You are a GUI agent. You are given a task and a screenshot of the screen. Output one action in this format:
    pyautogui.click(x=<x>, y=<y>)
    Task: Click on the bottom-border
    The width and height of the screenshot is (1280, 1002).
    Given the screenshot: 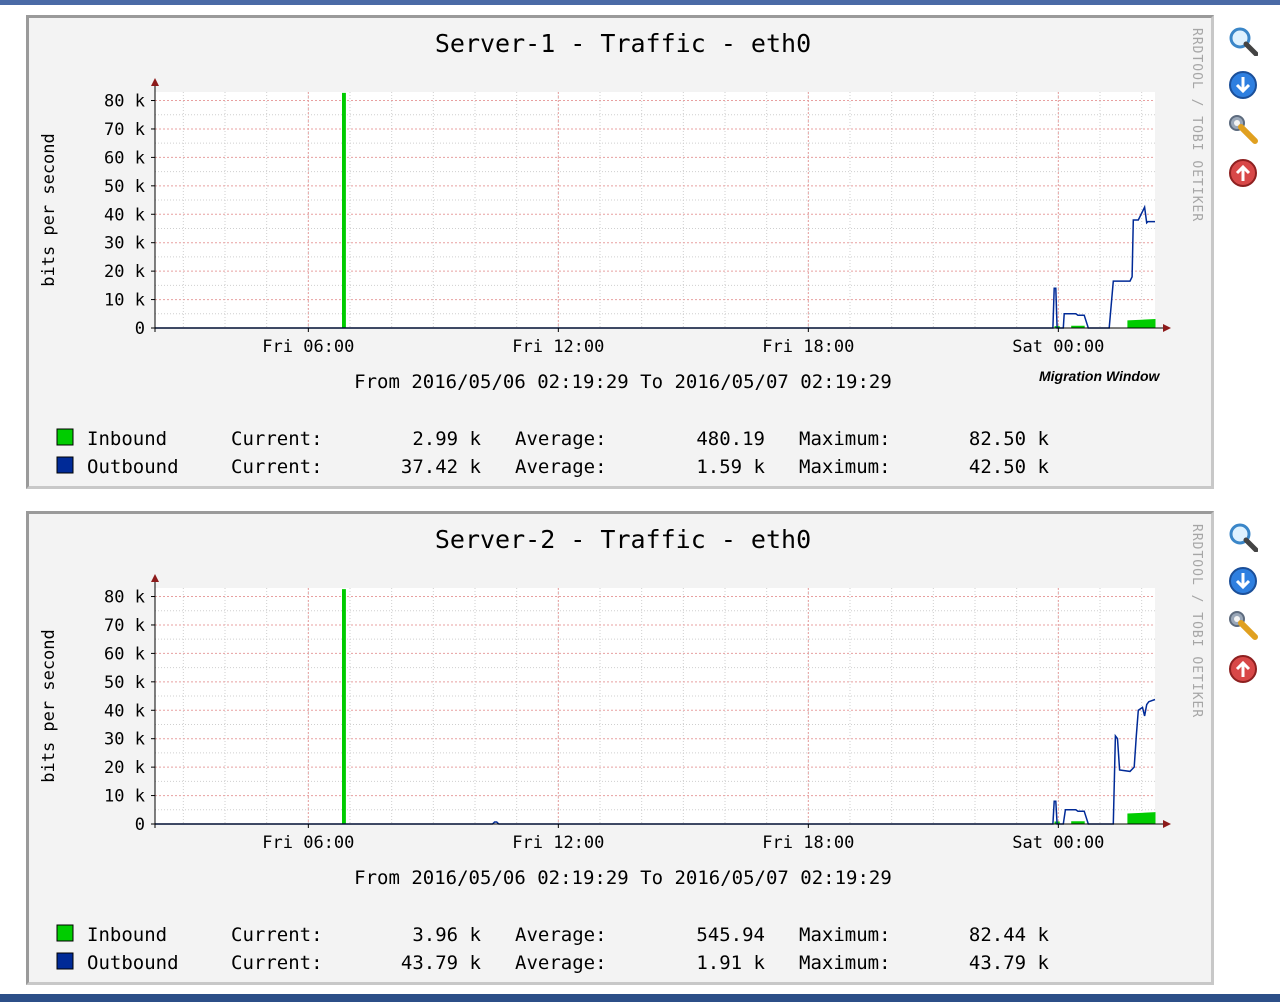 What is the action you would take?
    pyautogui.click(x=640, y=998)
    